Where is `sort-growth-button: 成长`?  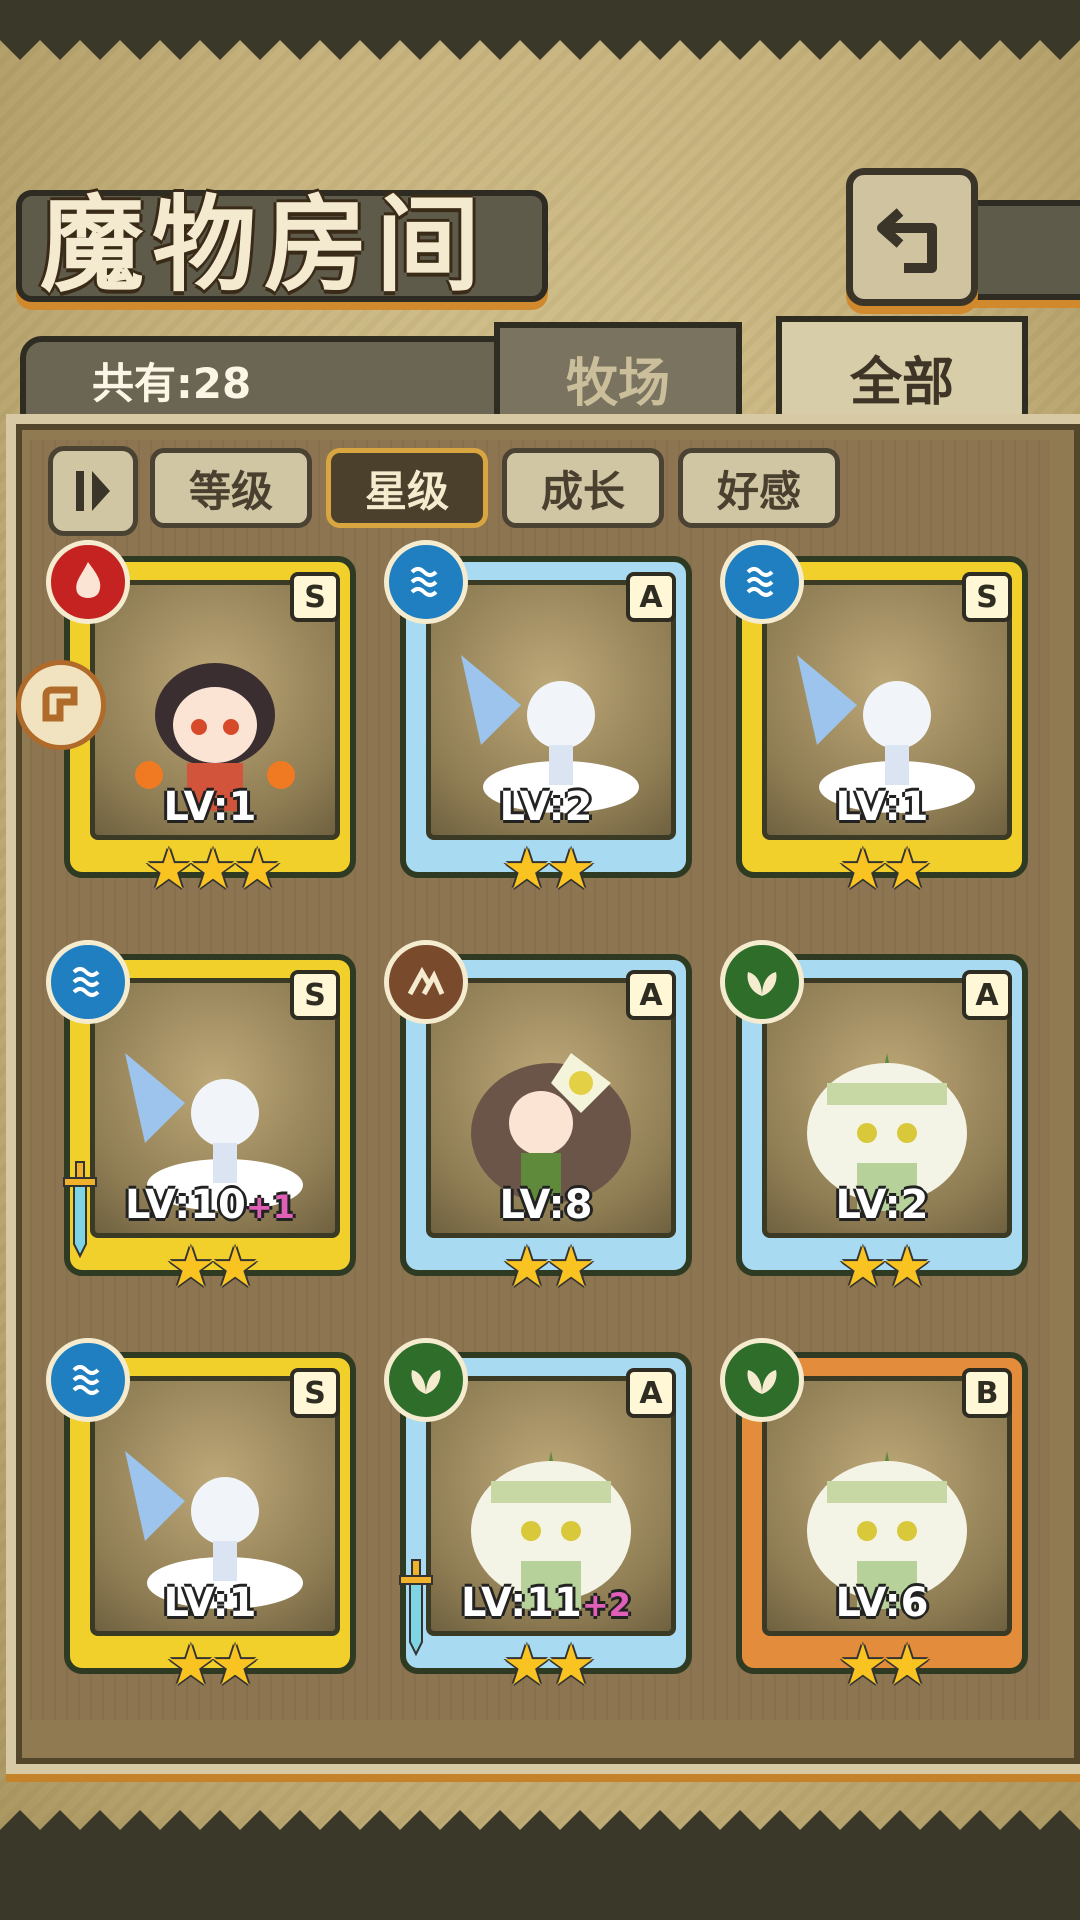
sort-growth-button: 成长 is located at coordinates (583, 488).